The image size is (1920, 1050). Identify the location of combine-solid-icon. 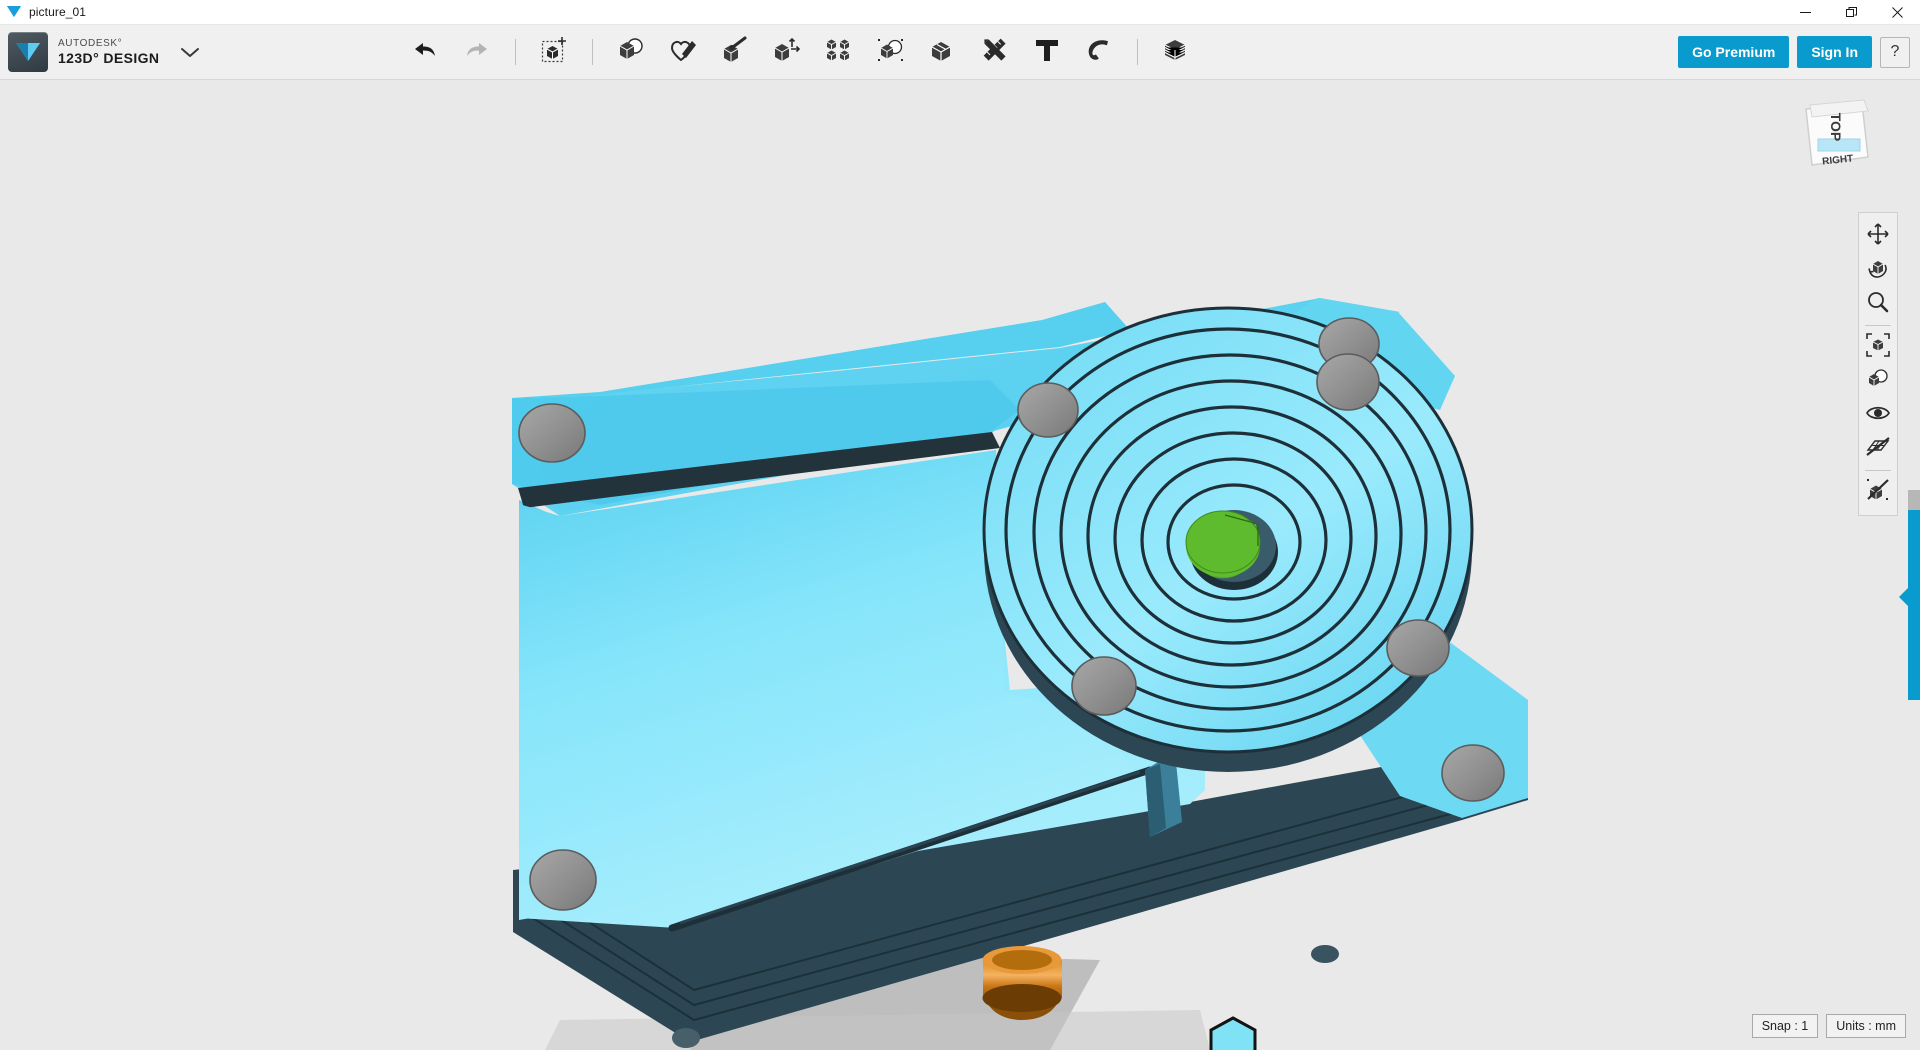
(943, 52).